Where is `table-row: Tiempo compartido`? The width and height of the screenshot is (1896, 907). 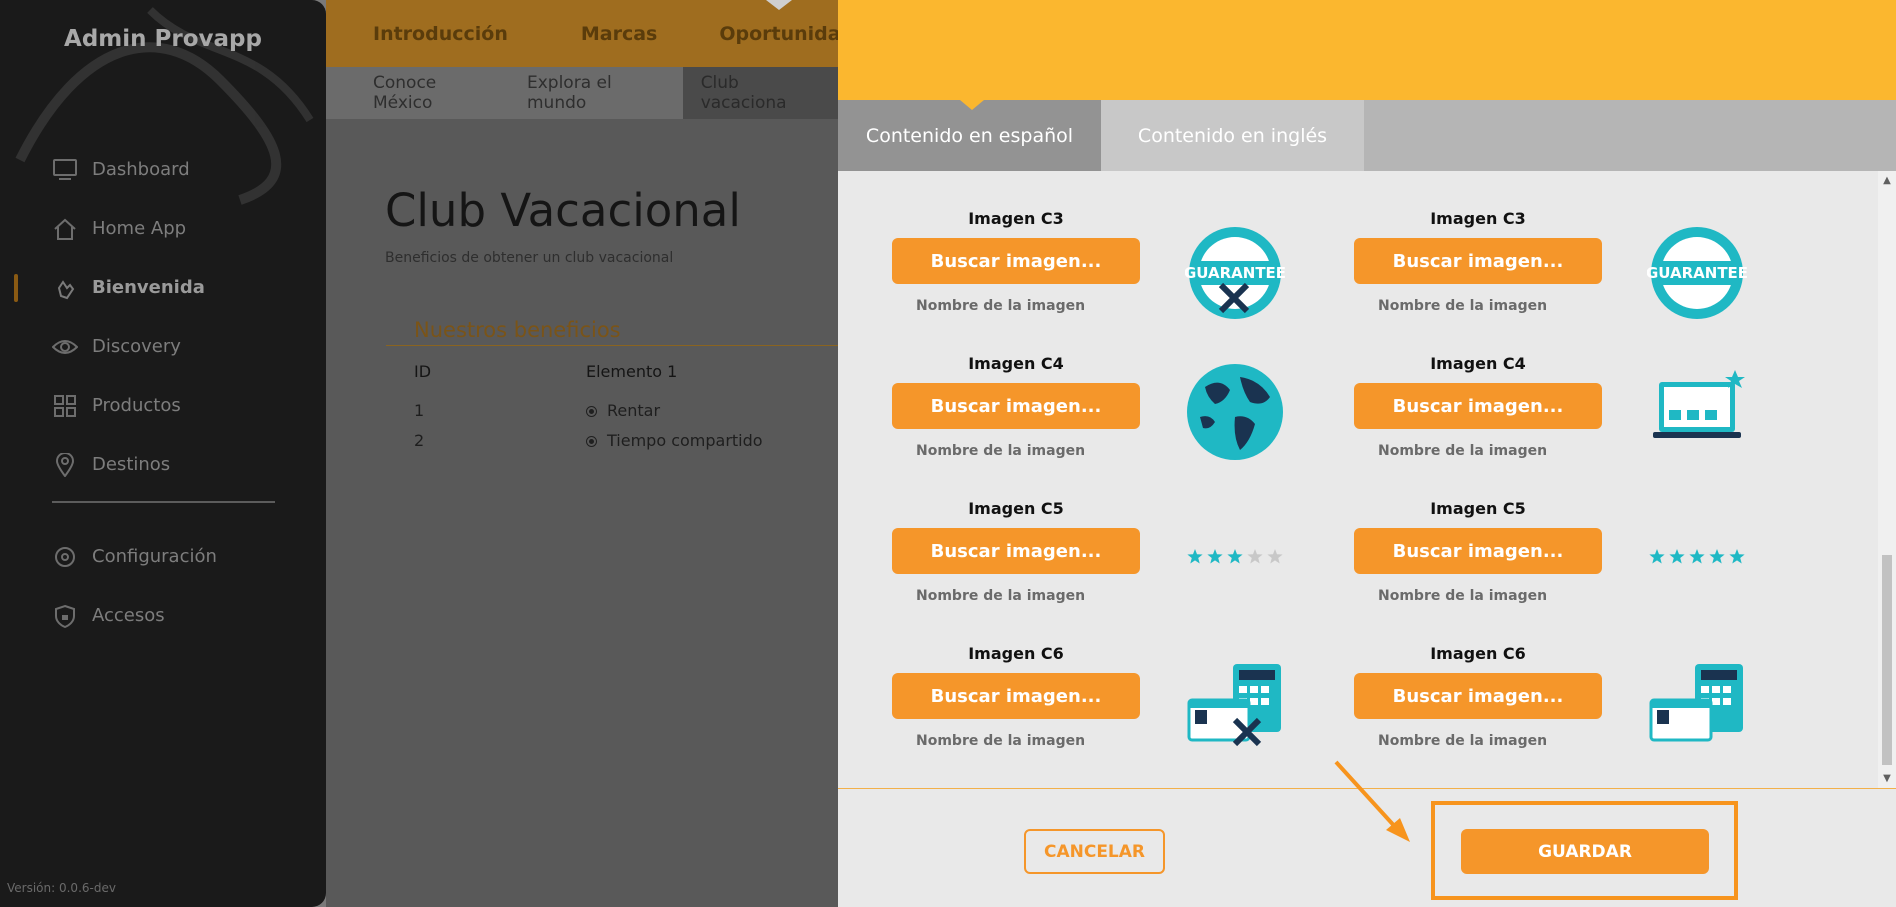
table-row: Tiempo compartido is located at coordinates (674, 440).